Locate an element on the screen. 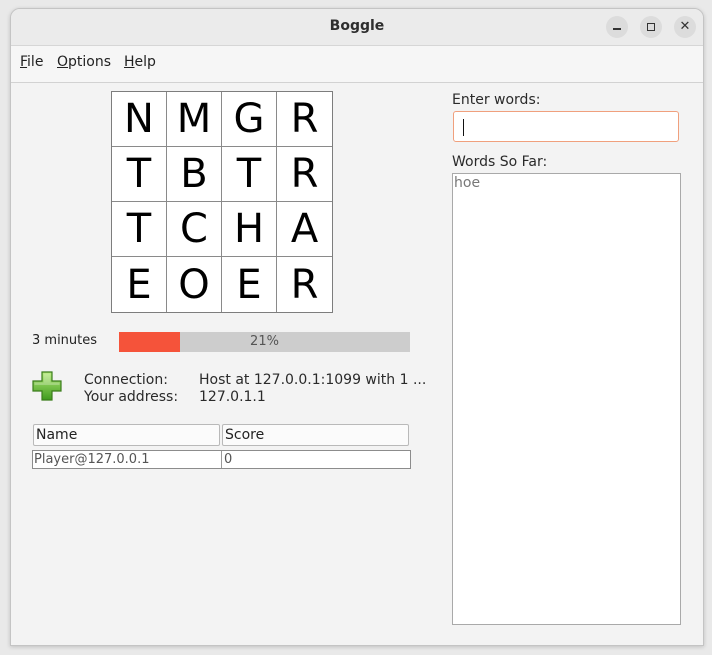 The image size is (712, 655). menu-help: Help is located at coordinates (140, 62).